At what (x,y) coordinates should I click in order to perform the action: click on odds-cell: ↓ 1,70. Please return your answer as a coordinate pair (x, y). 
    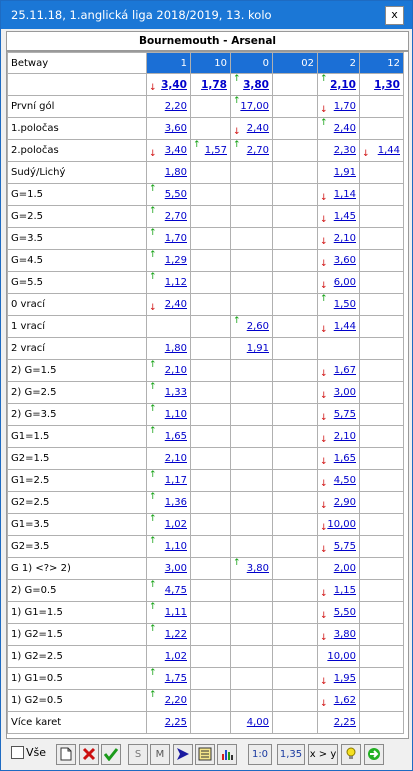
    Looking at the image, I should click on (338, 106).